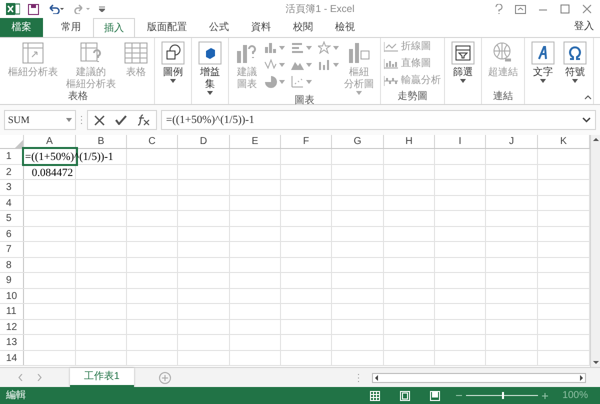 Image resolution: width=600 pixels, height=404 pixels. I want to click on prev-sheet-icon, so click(20, 377).